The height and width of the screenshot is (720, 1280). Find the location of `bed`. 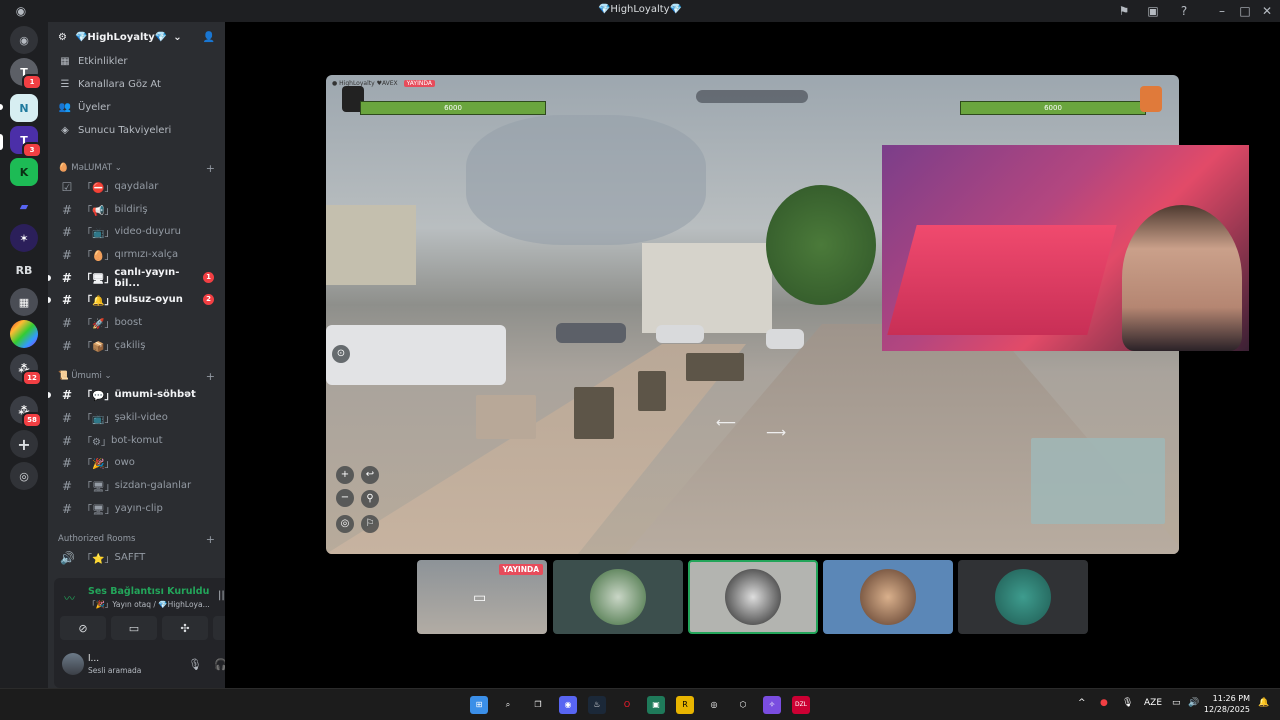

bed is located at coordinates (1002, 280).